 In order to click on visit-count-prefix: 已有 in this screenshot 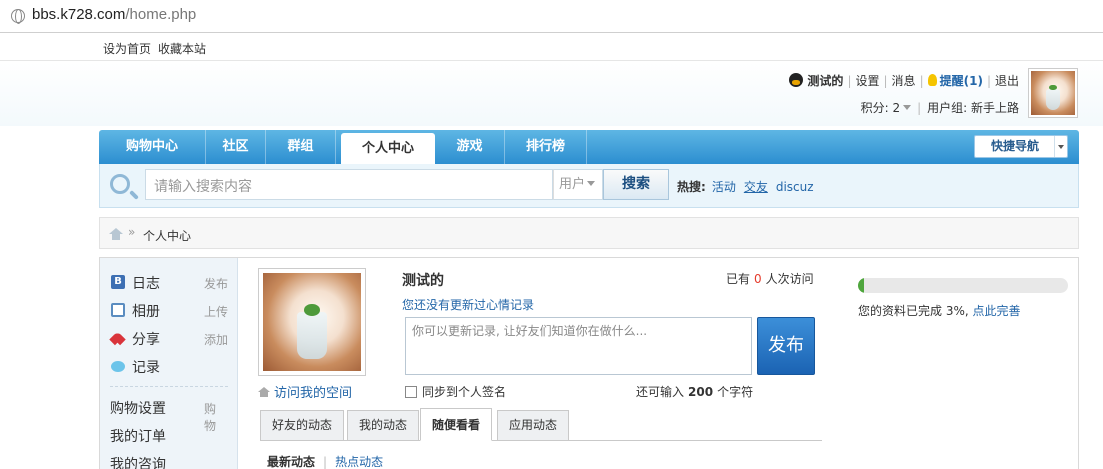, I will do `click(738, 279)`.